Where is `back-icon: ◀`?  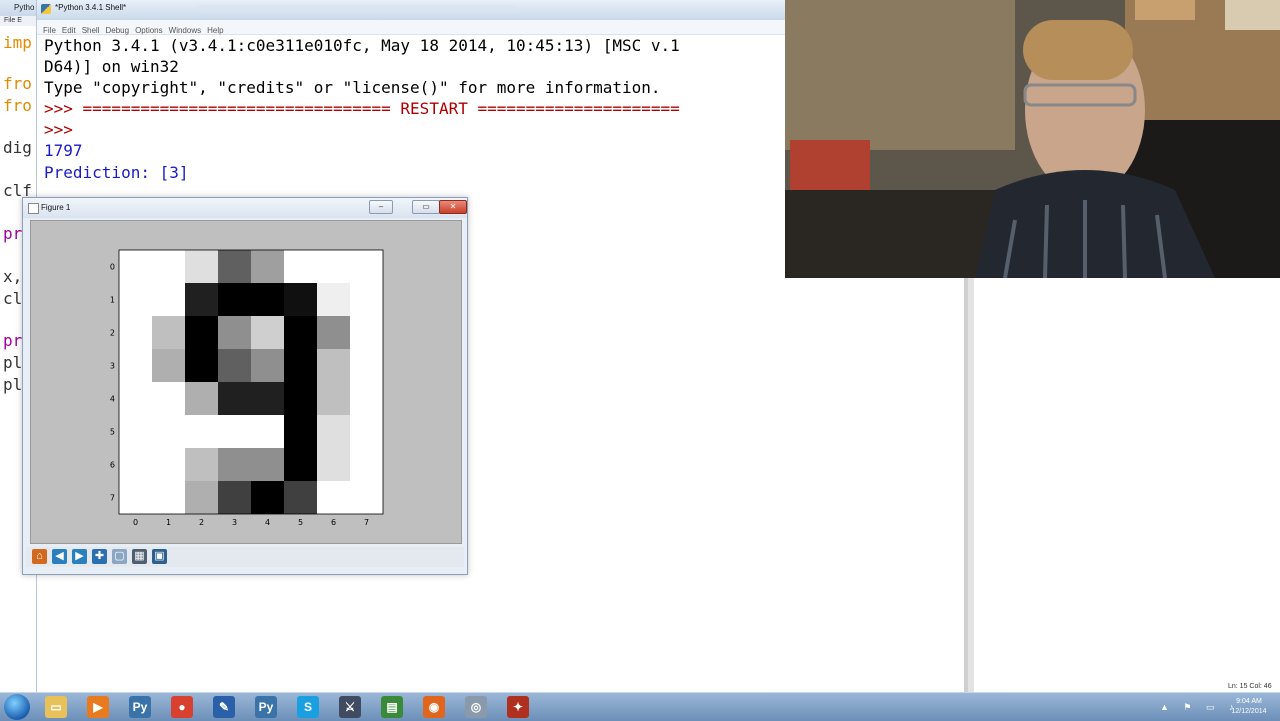
back-icon: ◀ is located at coordinates (59, 556).